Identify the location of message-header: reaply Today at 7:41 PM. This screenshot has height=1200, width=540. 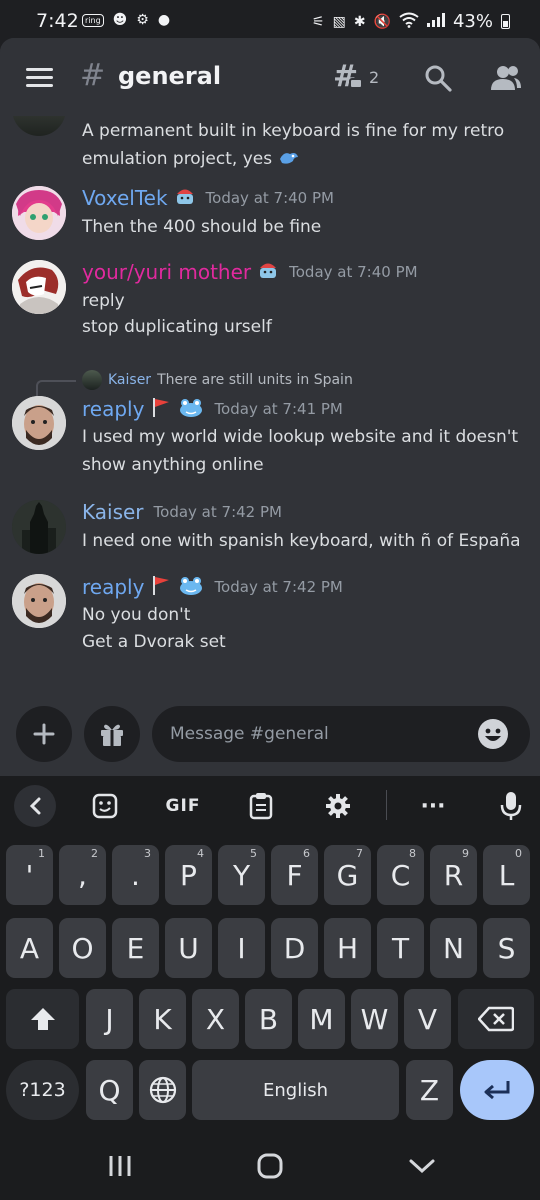
(212, 409).